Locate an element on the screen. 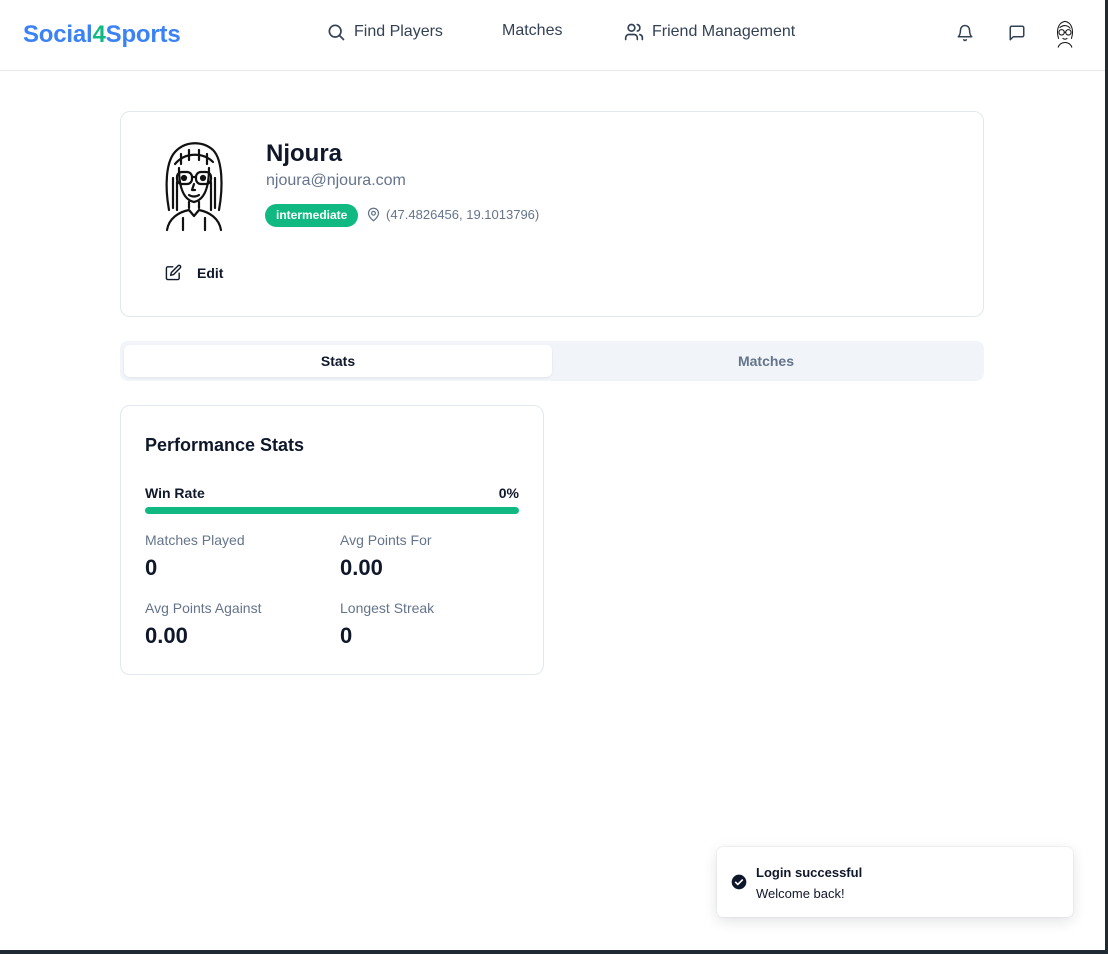 The height and width of the screenshot is (954, 1108). stats-title: Performance Stats is located at coordinates (225, 445).